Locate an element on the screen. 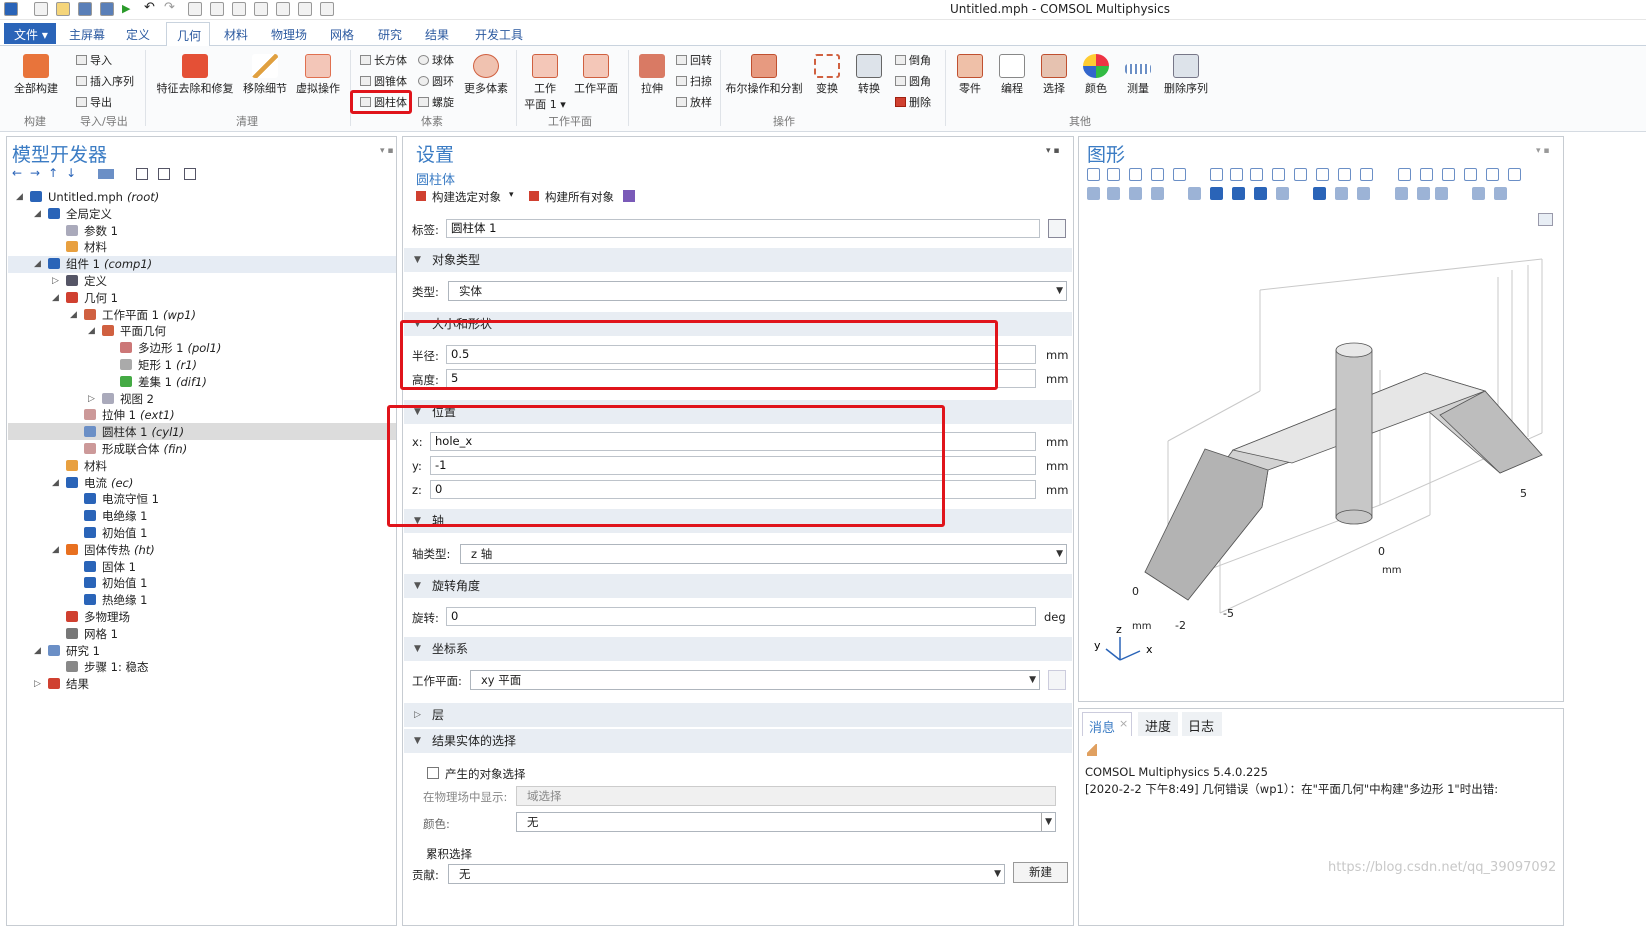  tree-node: 初始值 1 is located at coordinates (115, 533).